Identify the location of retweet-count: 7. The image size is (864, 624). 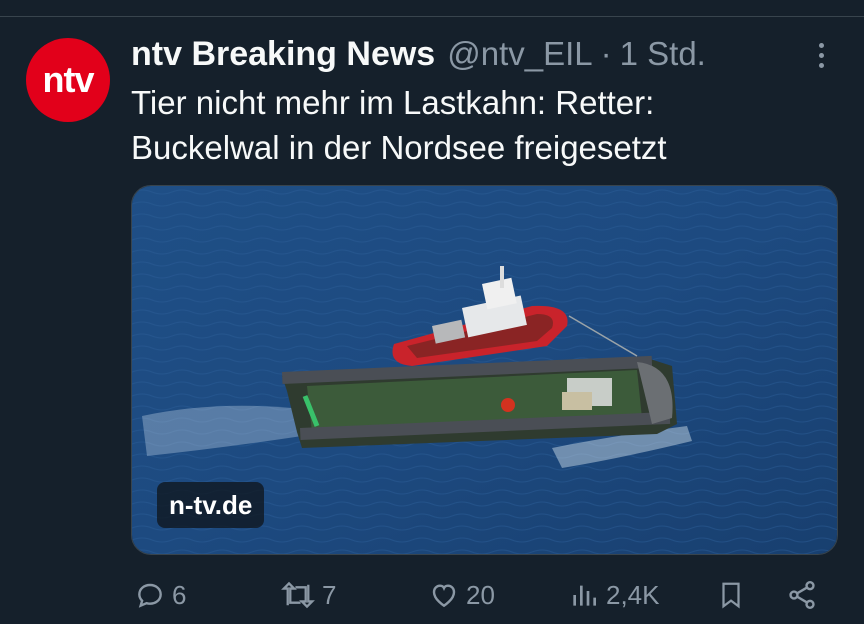
(329, 594).